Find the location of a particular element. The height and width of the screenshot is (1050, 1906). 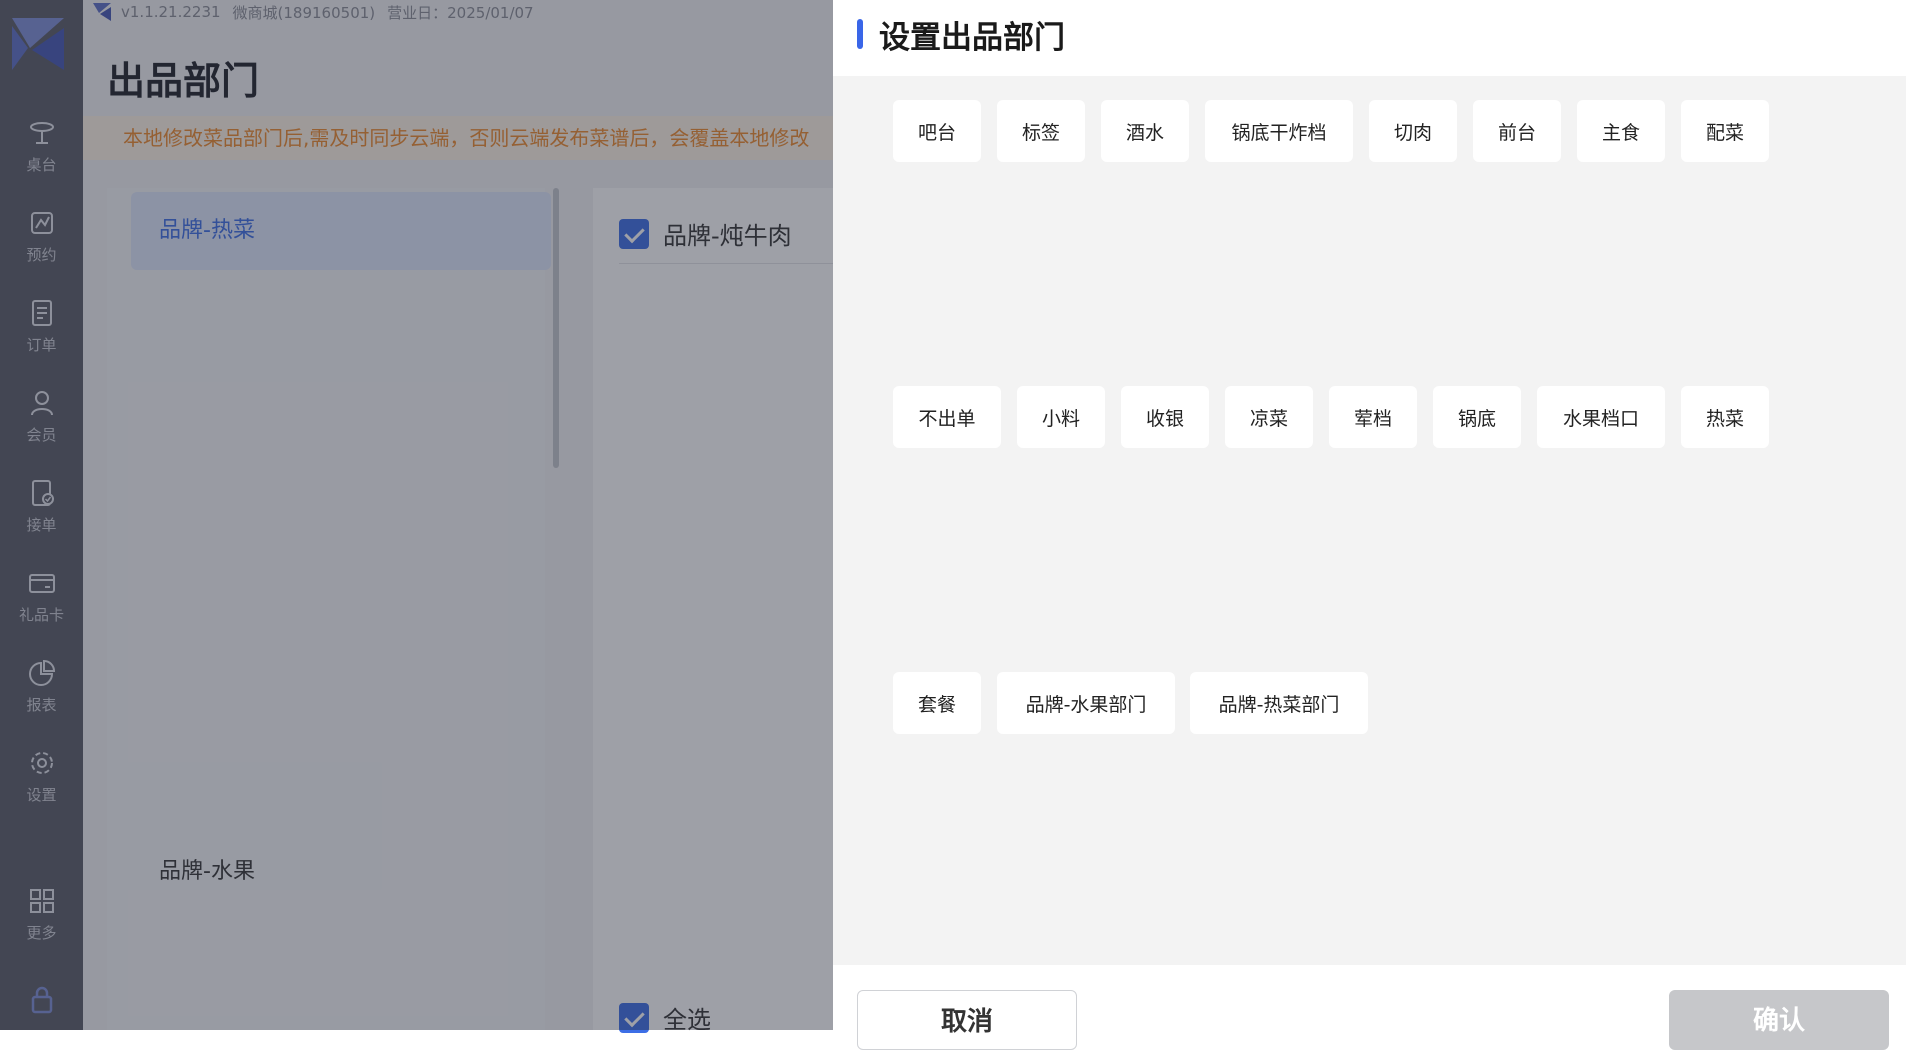

department-option: 品牌-热菜部门 is located at coordinates (1279, 703).